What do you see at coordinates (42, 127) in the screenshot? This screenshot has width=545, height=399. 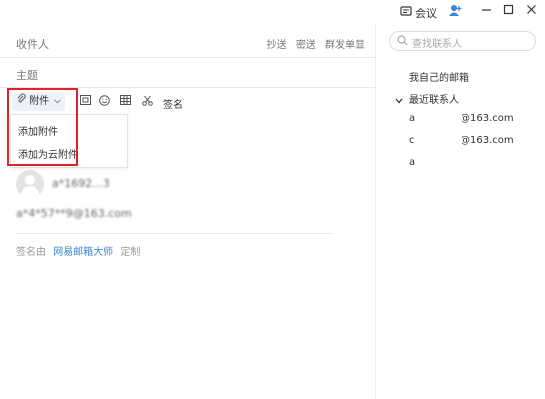 I see `highlight-box` at bounding box center [42, 127].